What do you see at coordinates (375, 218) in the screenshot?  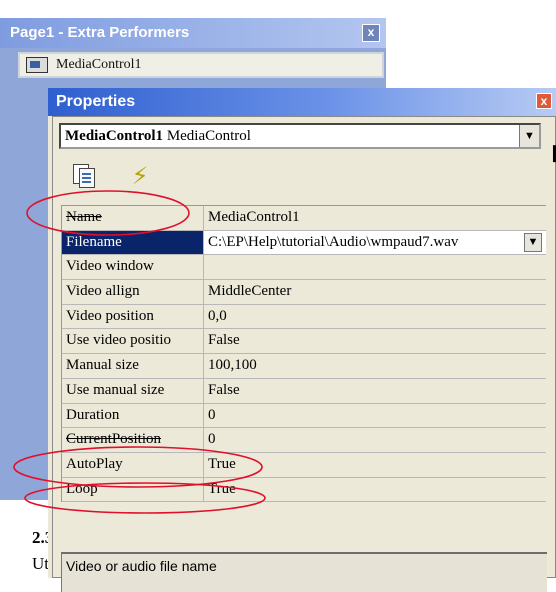 I see `property-value: MediaControl1` at bounding box center [375, 218].